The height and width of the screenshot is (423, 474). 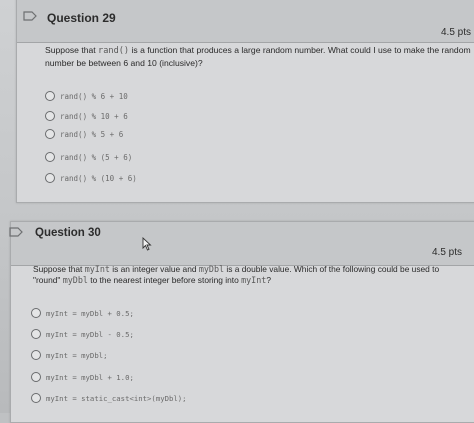 What do you see at coordinates (116, 398) in the screenshot?
I see `answer-option-label: myInt = static_cast<int>(myDbl);` at bounding box center [116, 398].